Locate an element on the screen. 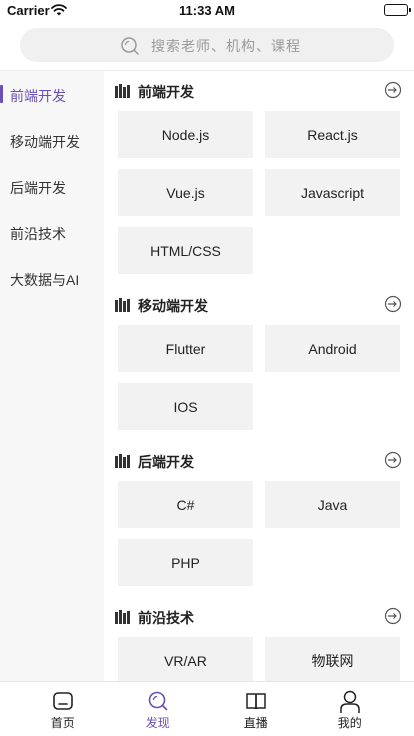 The width and height of the screenshot is (414, 736). tab-discover: 发现 is located at coordinates (158, 709).